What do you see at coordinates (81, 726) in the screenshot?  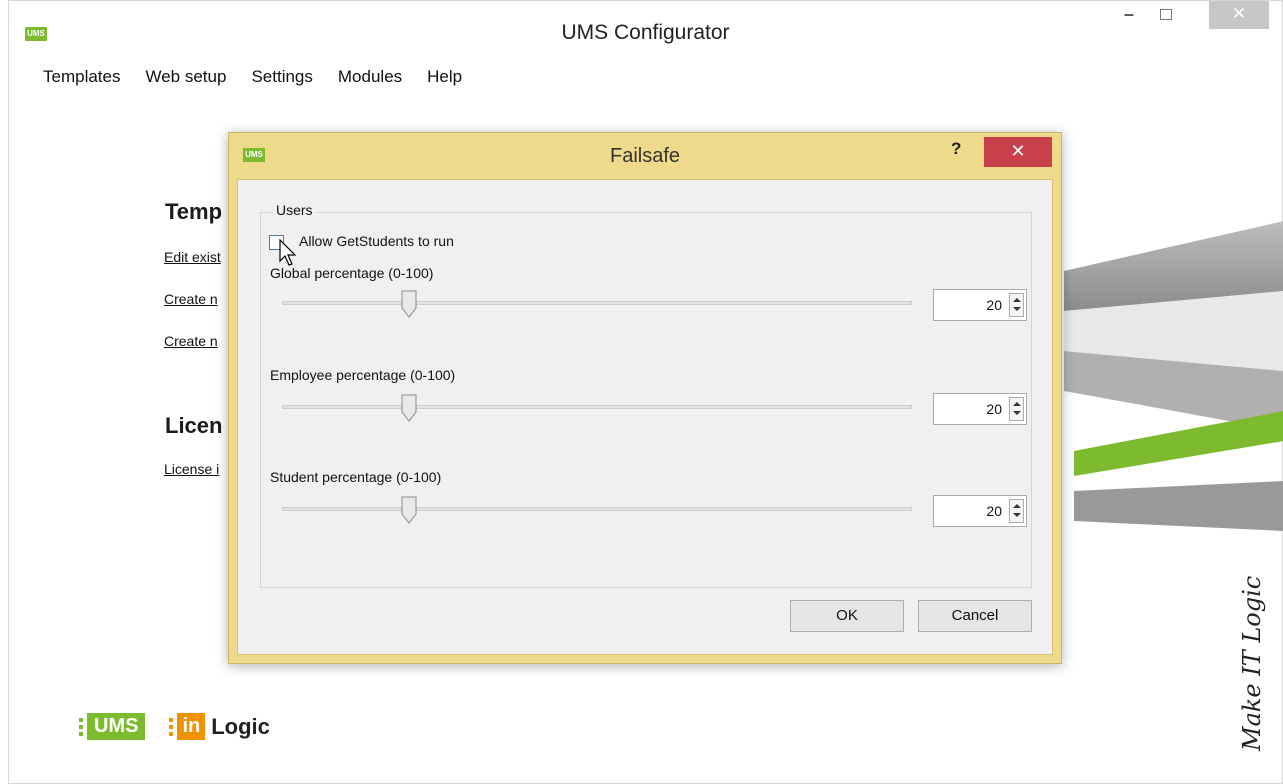 I see `ums-dots-icon` at bounding box center [81, 726].